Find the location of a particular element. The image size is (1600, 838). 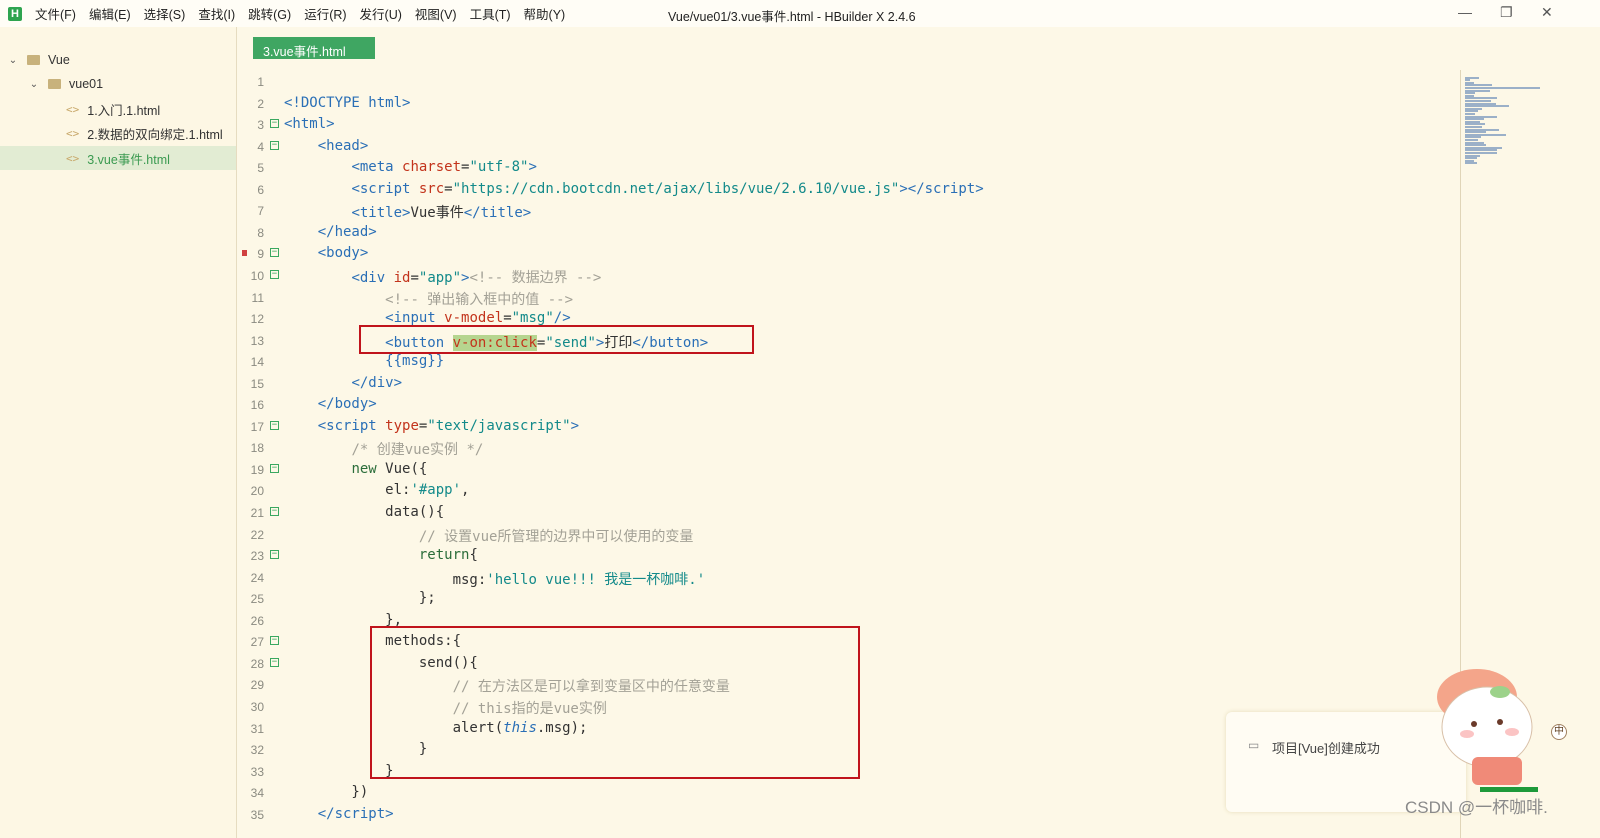

menu-help: 帮助(Y) is located at coordinates (545, 13).